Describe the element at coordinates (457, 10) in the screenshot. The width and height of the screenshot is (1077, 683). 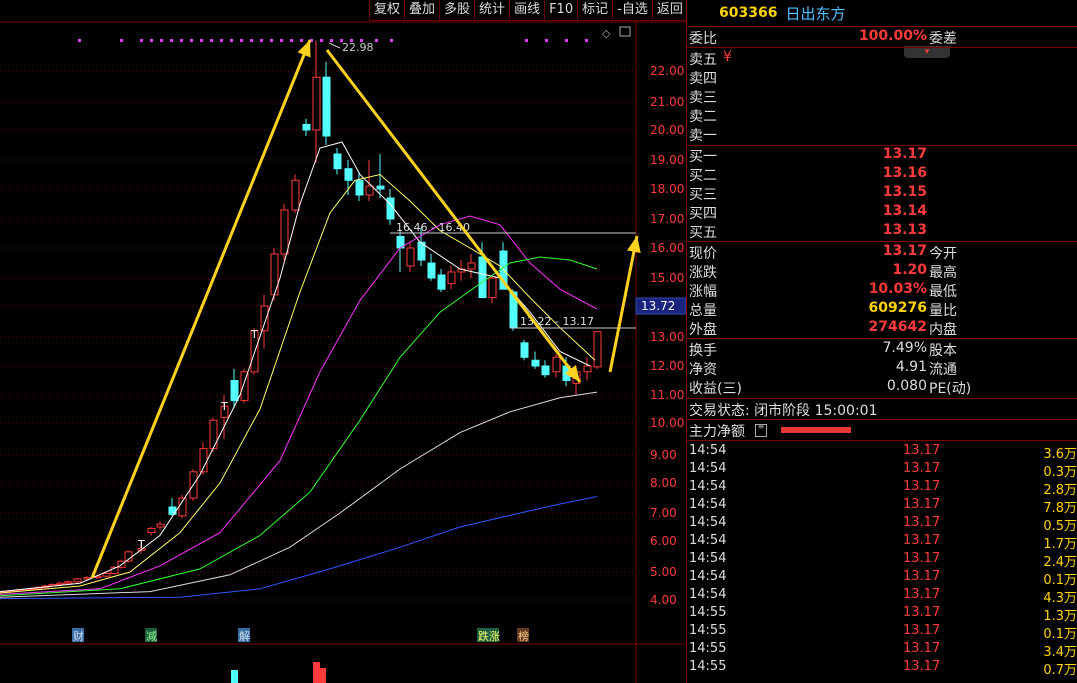
I see `multi-stock-button: 多股` at that location.